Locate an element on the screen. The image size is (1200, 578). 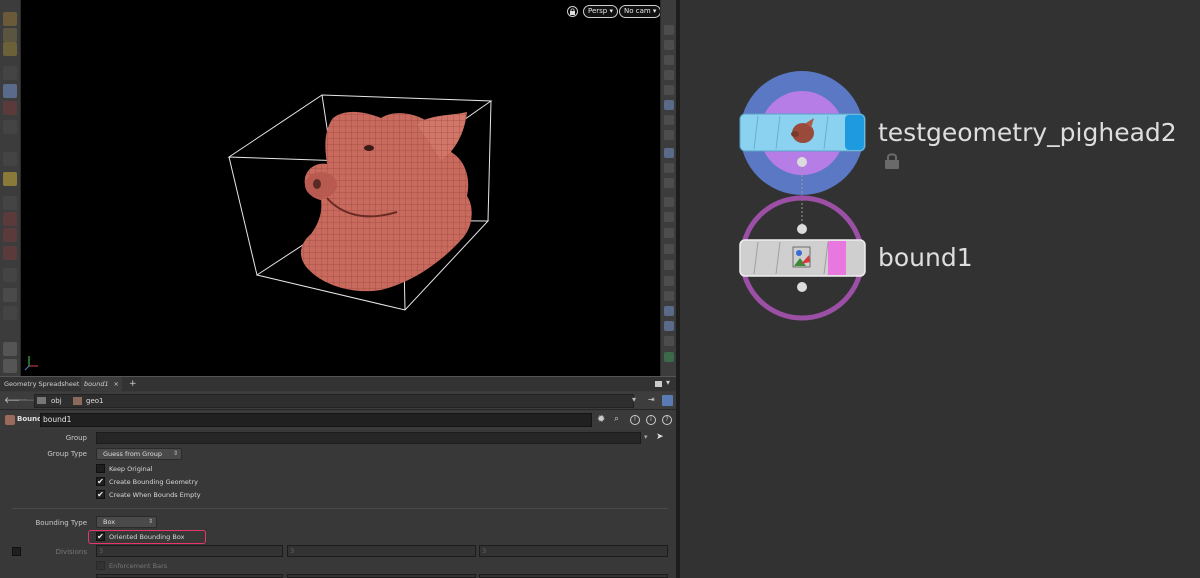
display-tool-icon is located at coordinates (10, 313).